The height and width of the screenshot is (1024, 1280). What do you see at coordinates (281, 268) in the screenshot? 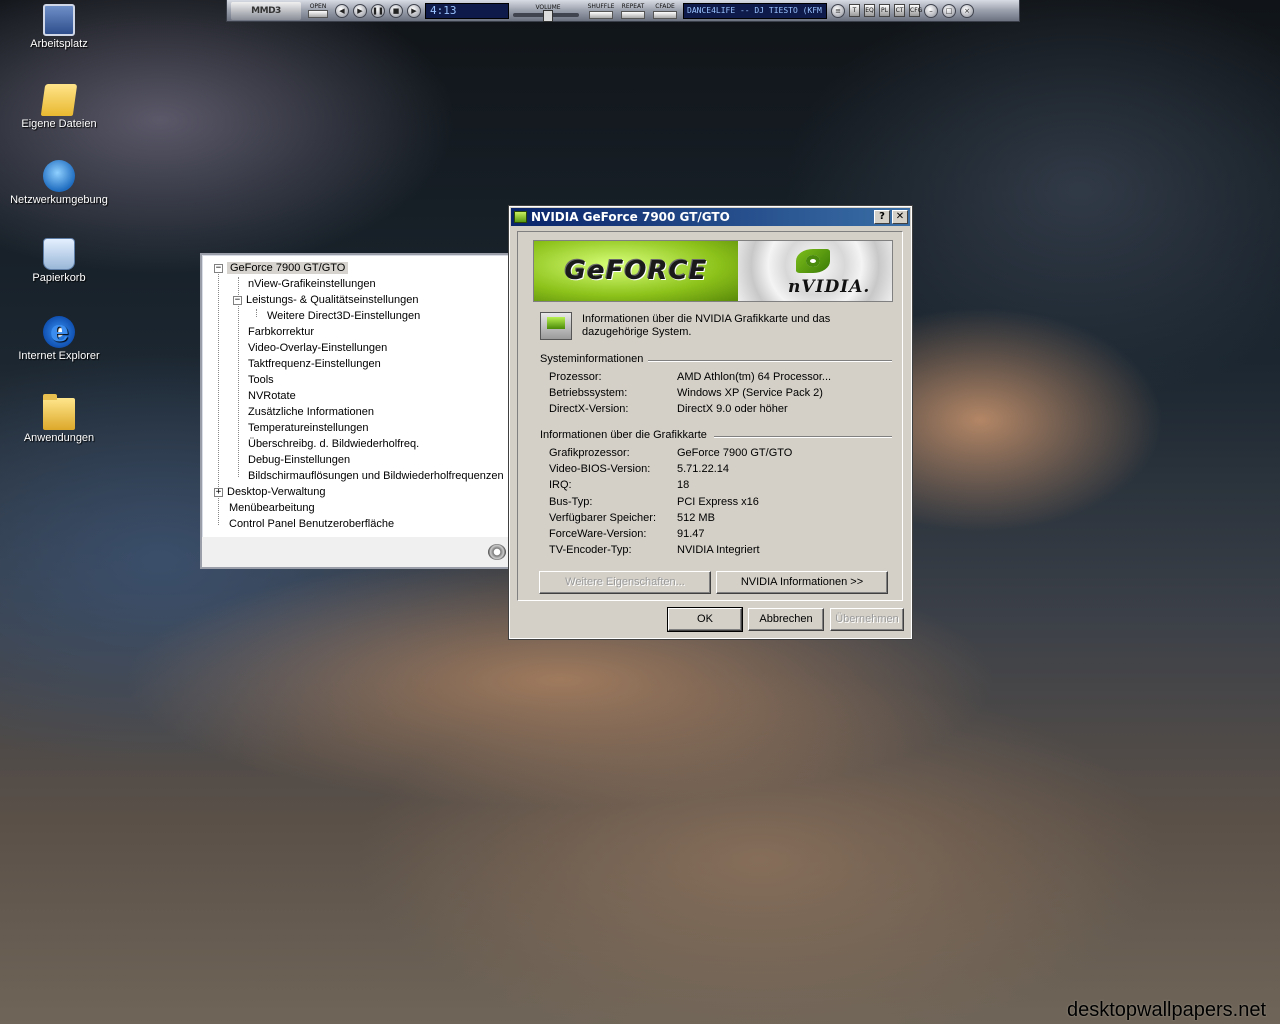
I see `tree-item-geforce: − GeForce 7900 GT/GTO` at bounding box center [281, 268].